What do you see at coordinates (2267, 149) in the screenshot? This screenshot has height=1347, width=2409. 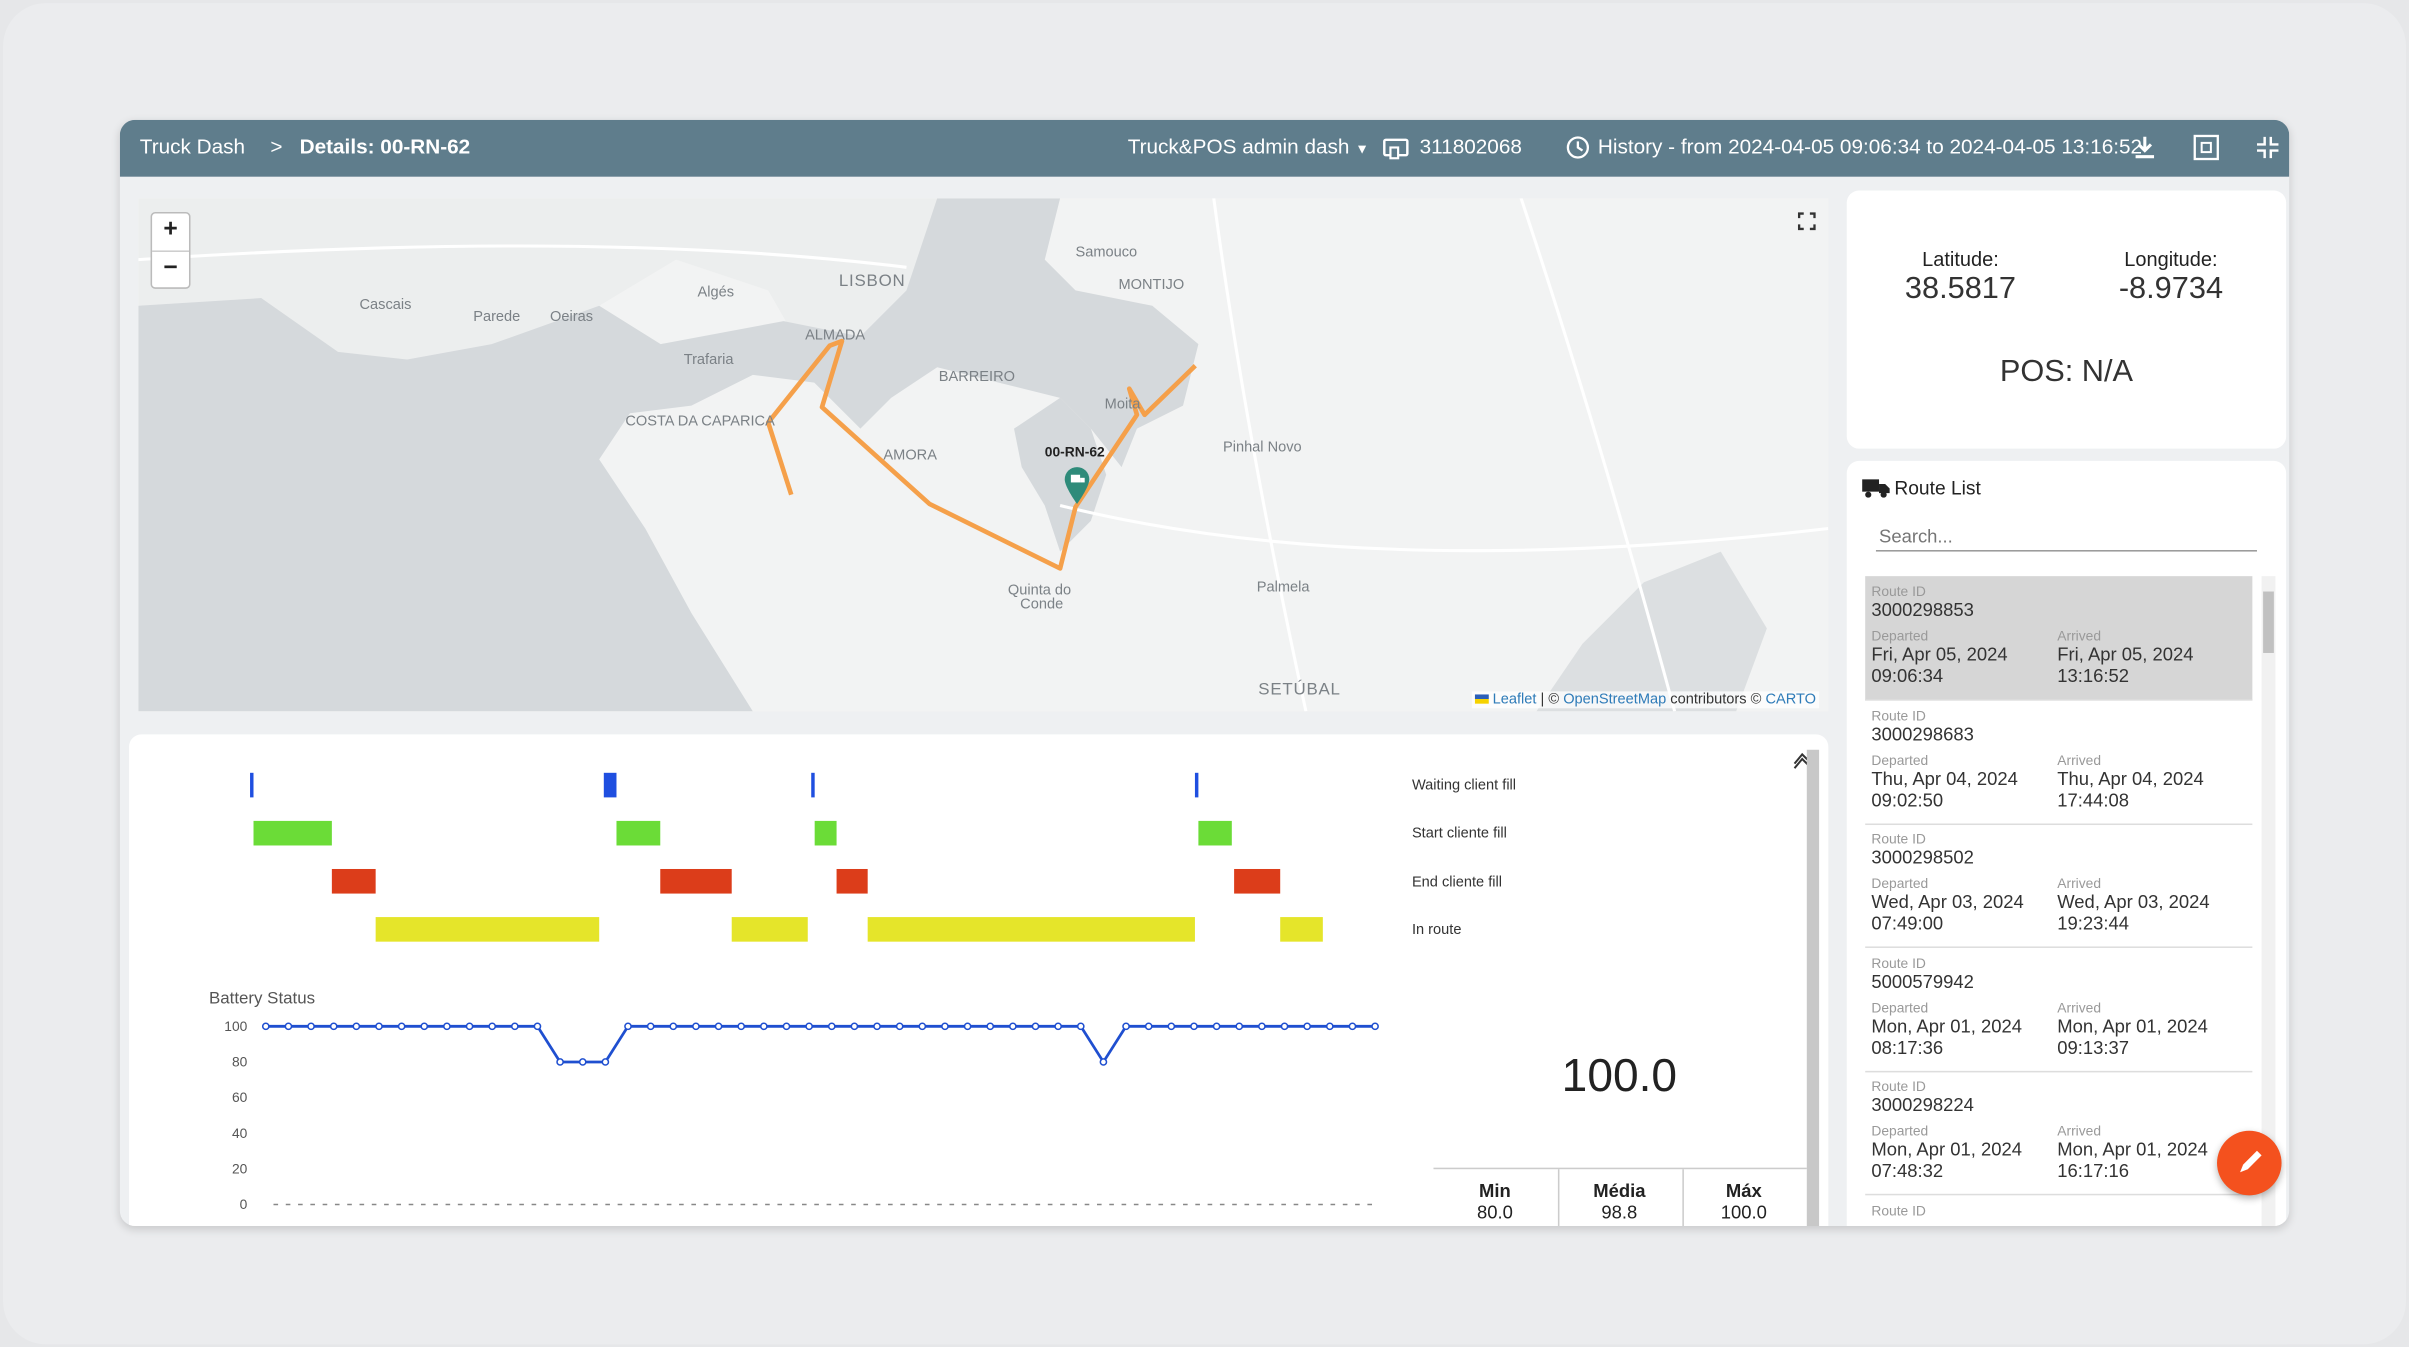 I see `exit-fullscreen-icon` at bounding box center [2267, 149].